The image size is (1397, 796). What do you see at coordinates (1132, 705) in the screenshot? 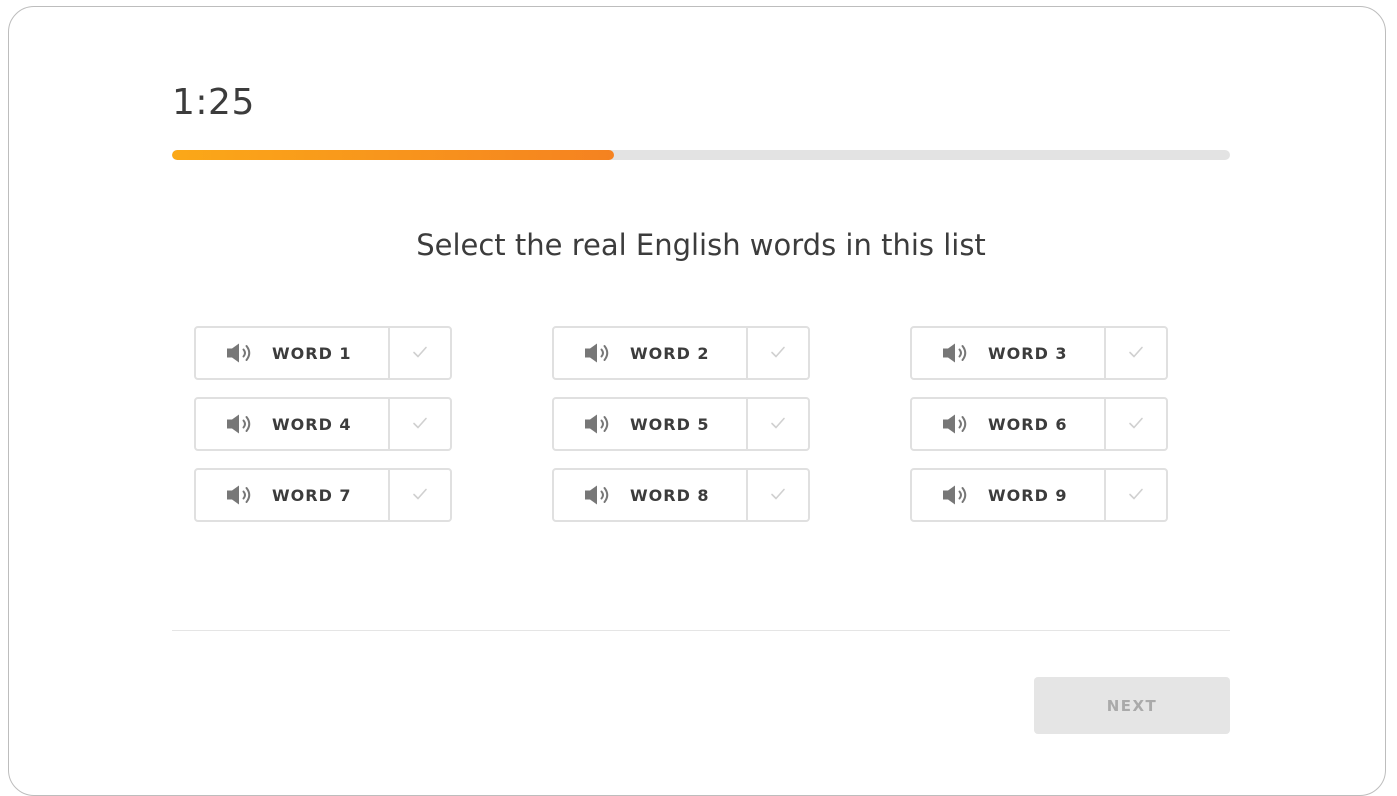
I see `next-button: NEXT` at bounding box center [1132, 705].